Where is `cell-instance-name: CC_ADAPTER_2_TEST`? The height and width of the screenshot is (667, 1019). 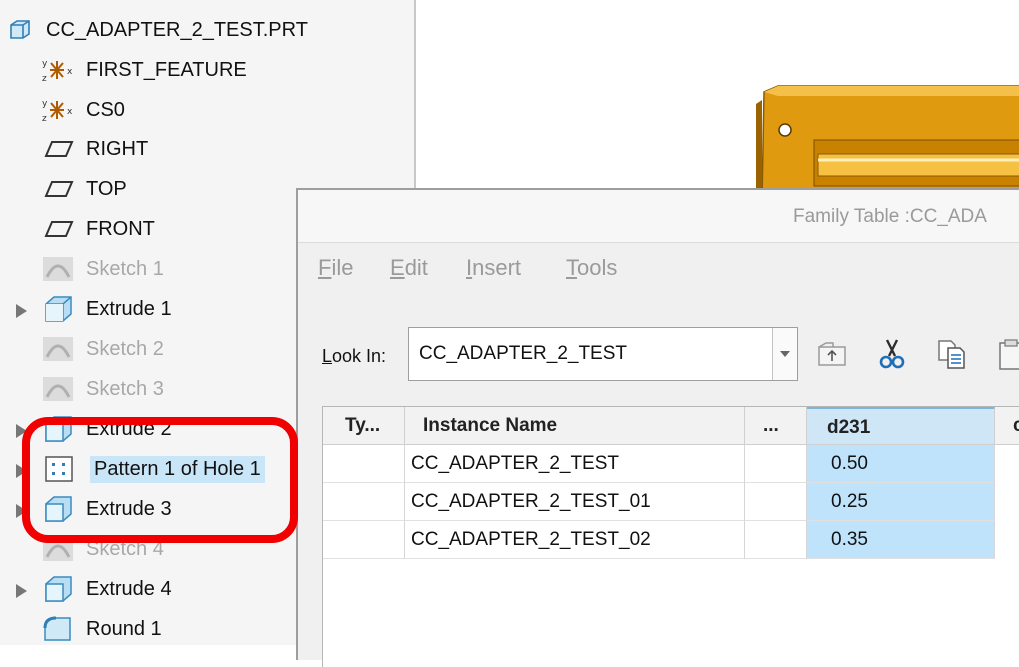
cell-instance-name: CC_ADAPTER_2_TEST is located at coordinates (575, 464).